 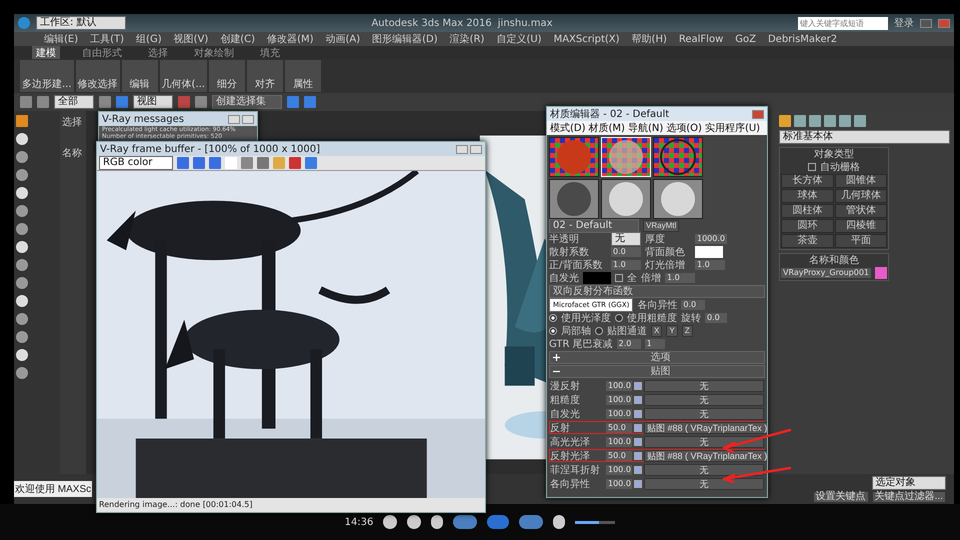 I want to click on menu-item: RealFlow, so click(x=701, y=39).